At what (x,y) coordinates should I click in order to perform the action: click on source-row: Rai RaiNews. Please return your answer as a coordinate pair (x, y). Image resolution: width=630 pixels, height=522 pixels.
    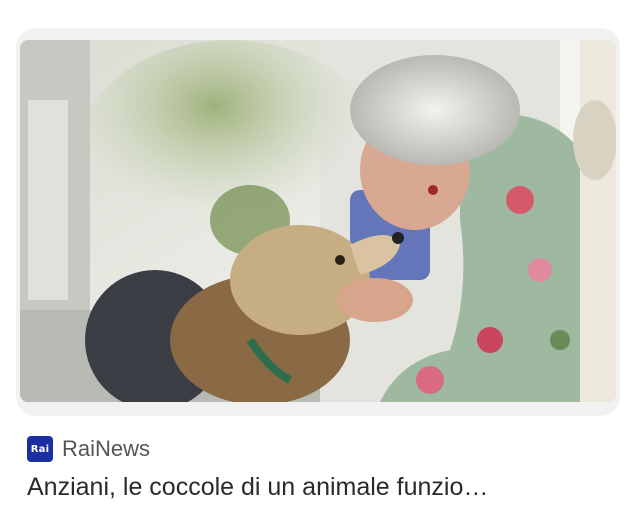
    Looking at the image, I should click on (88, 449).